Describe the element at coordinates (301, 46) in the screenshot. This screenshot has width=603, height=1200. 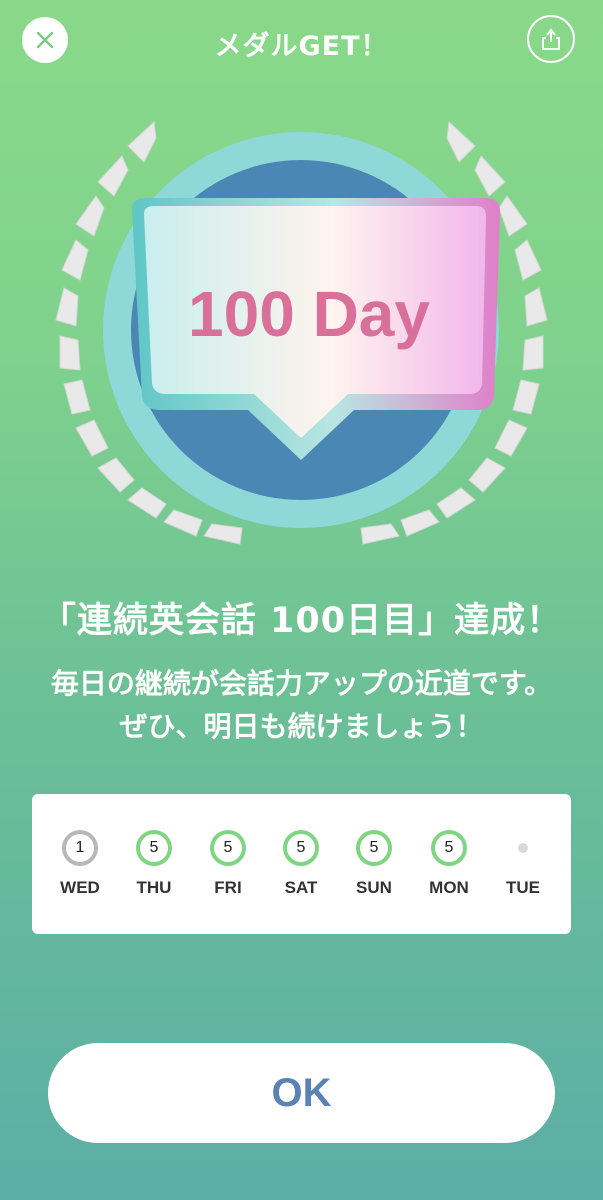
I see `page-title: メダルGET！` at that location.